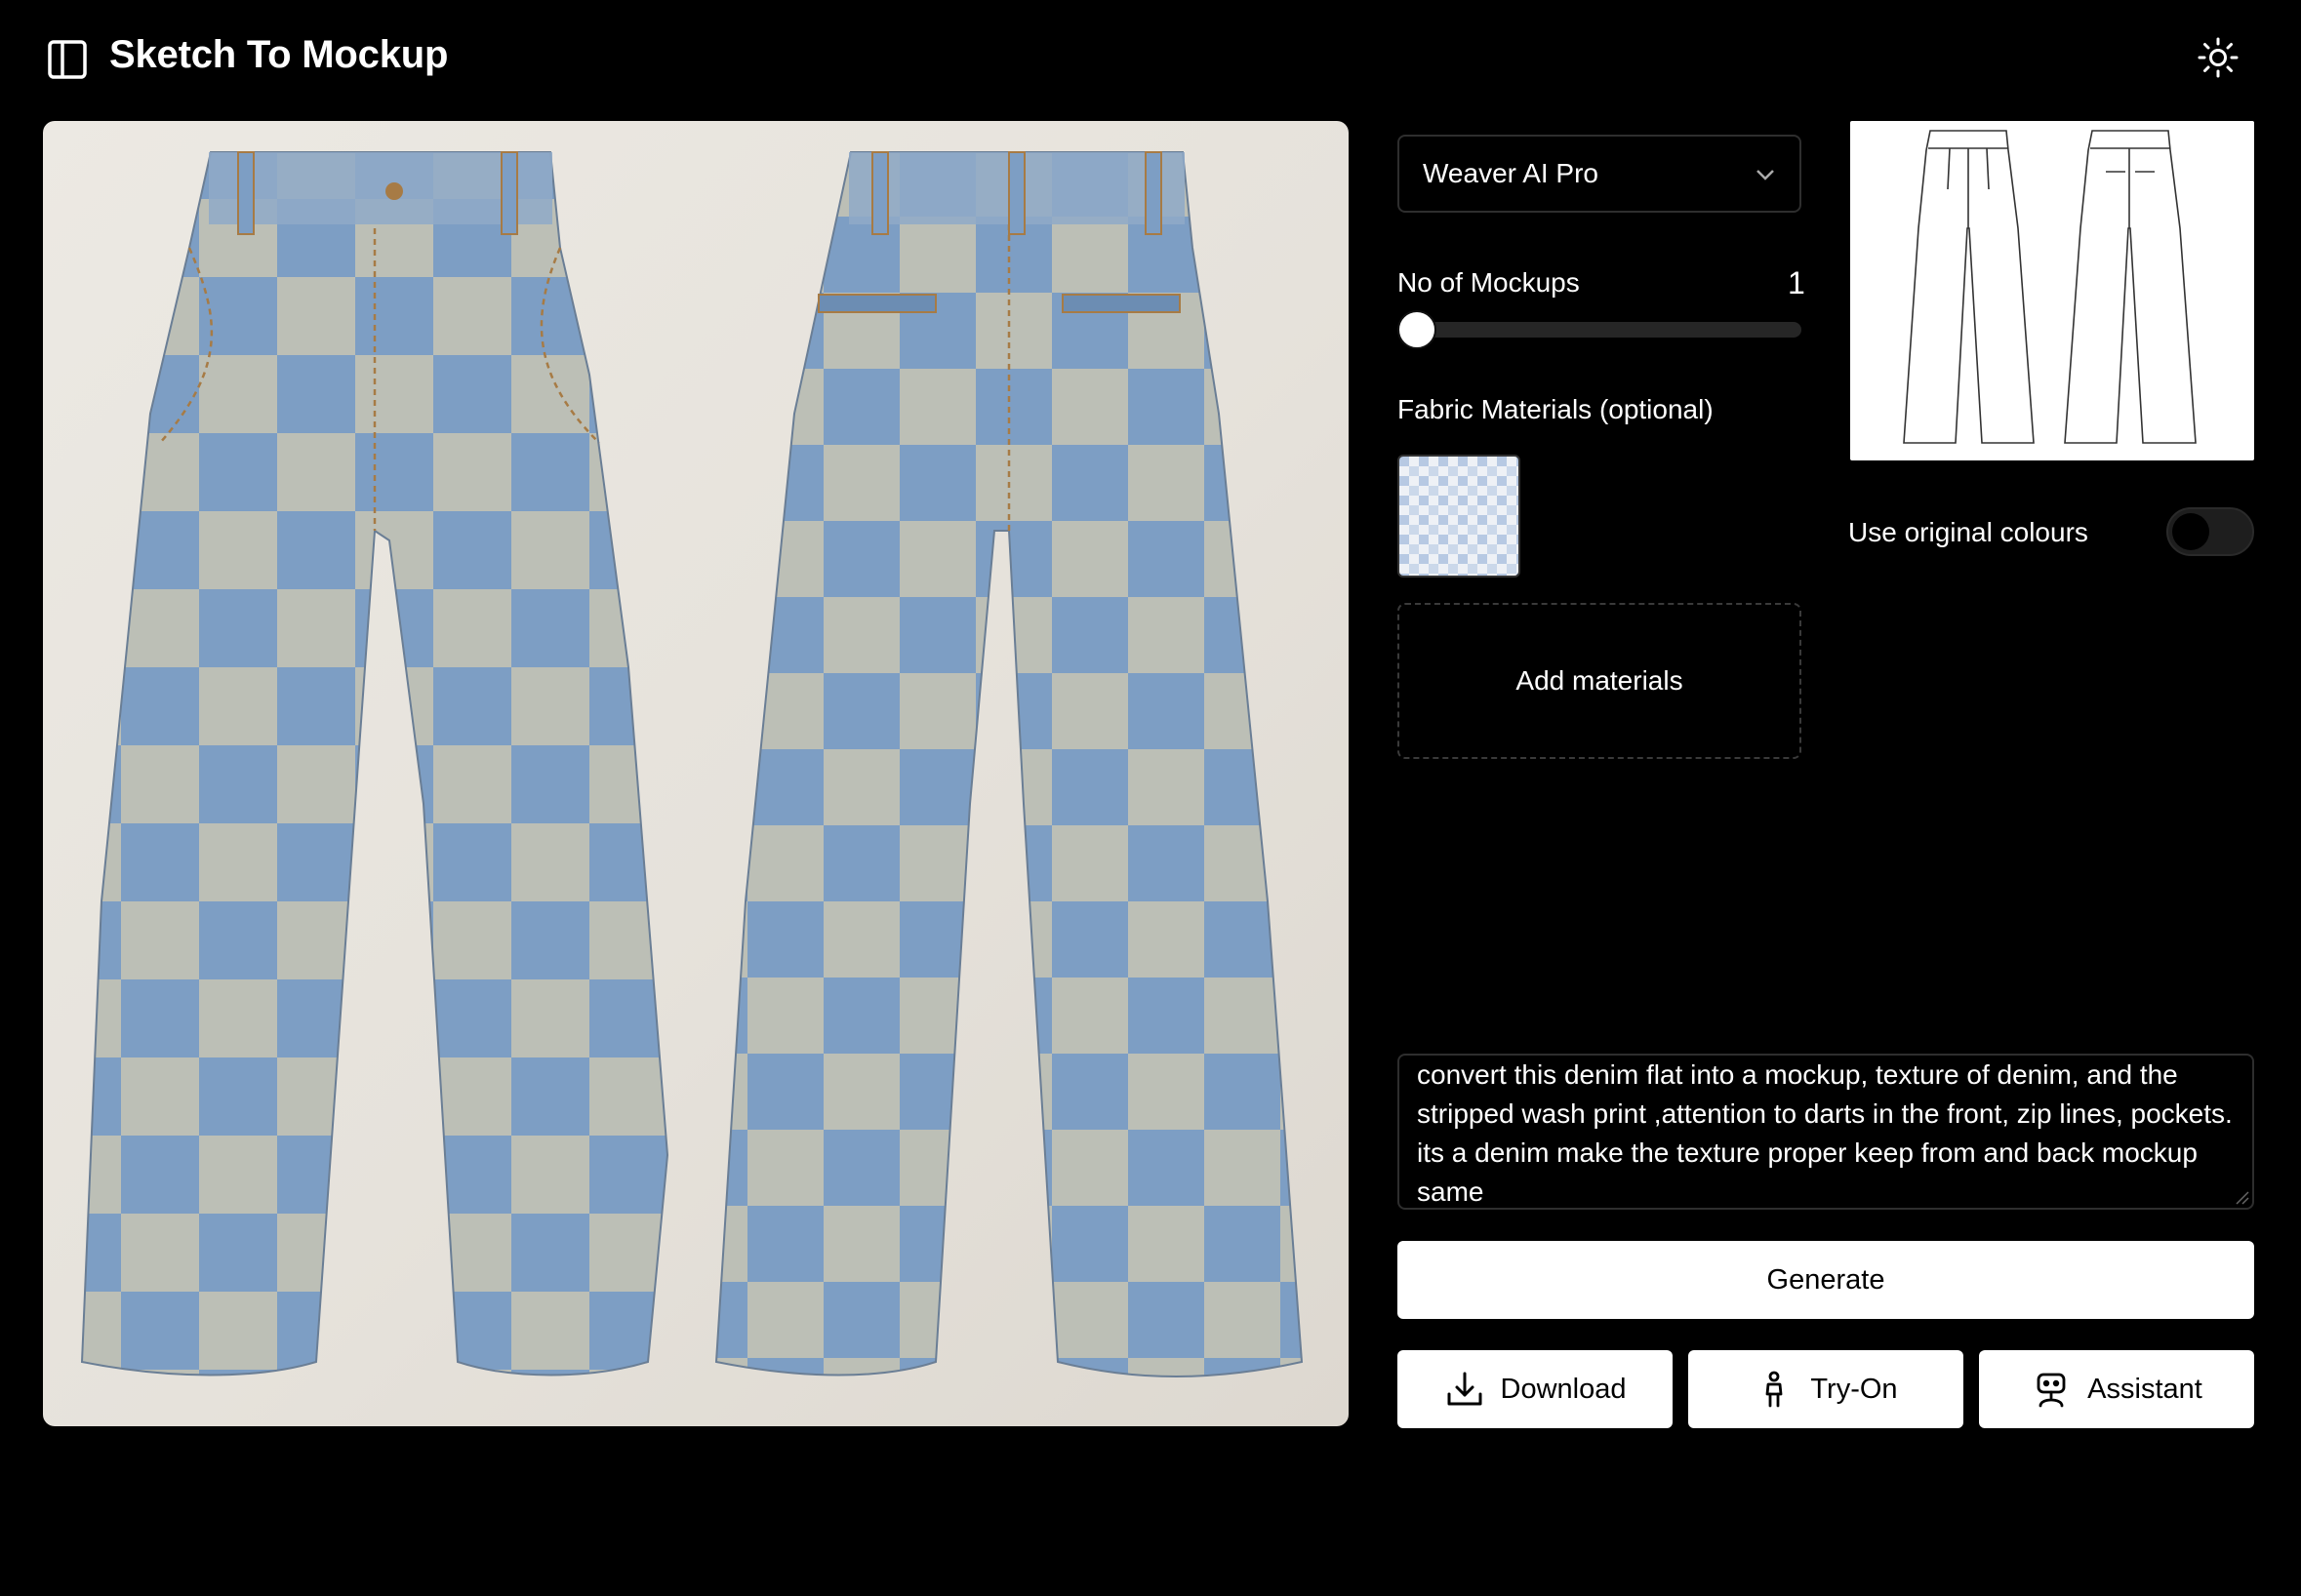 The width and height of the screenshot is (2301, 1596). Describe the element at coordinates (1511, 173) in the screenshot. I see `model-select-value: Weaver AI Pro` at that location.